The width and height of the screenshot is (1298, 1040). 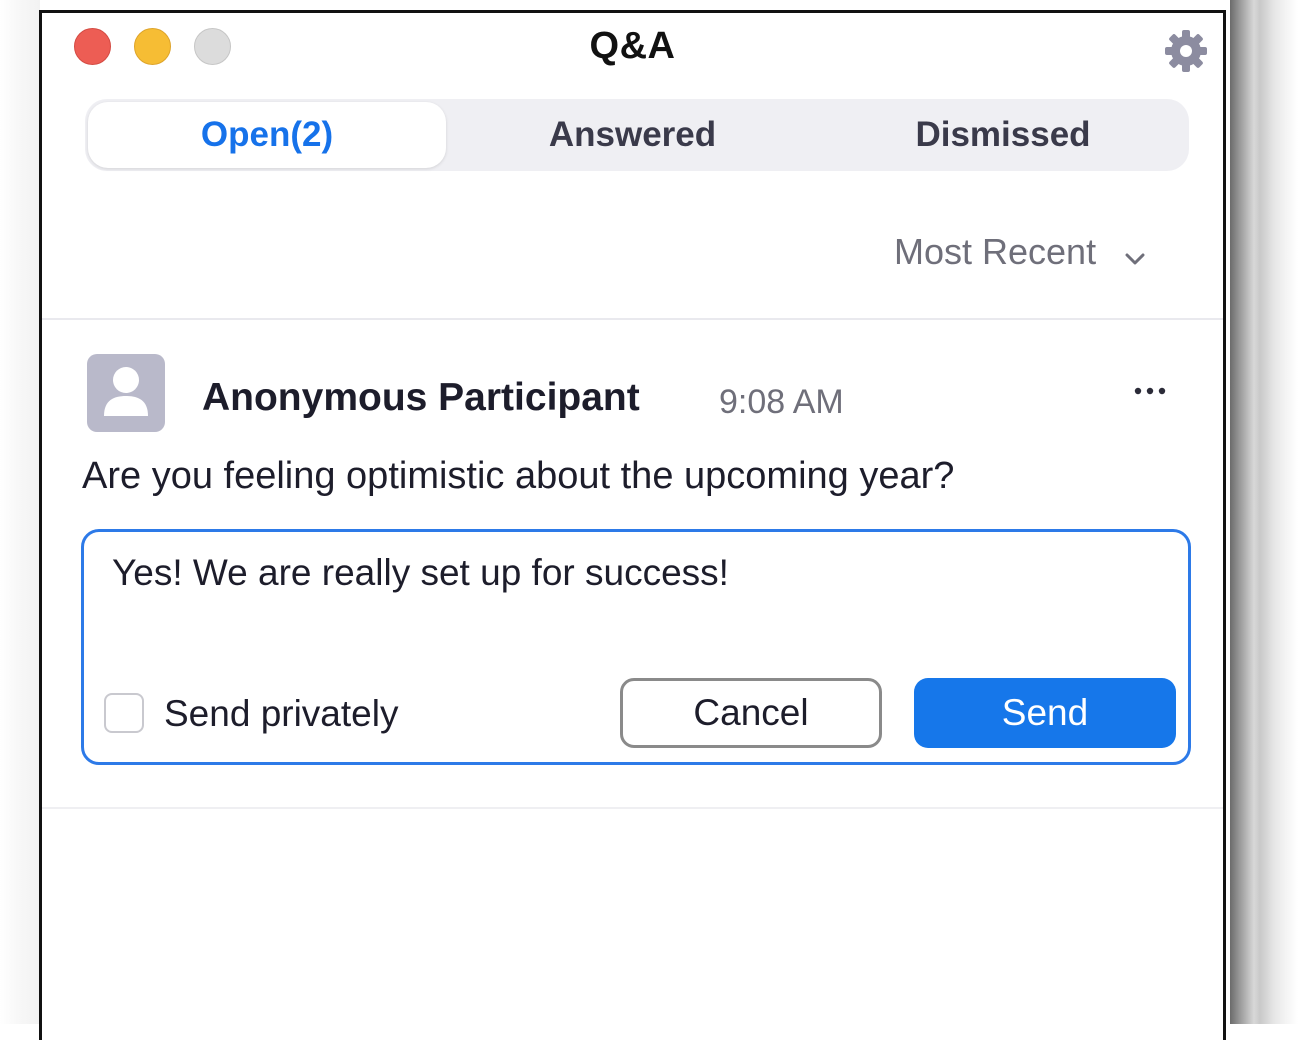 What do you see at coordinates (632, 607) in the screenshot?
I see `answer-input: Yes! We are really set up for success!` at bounding box center [632, 607].